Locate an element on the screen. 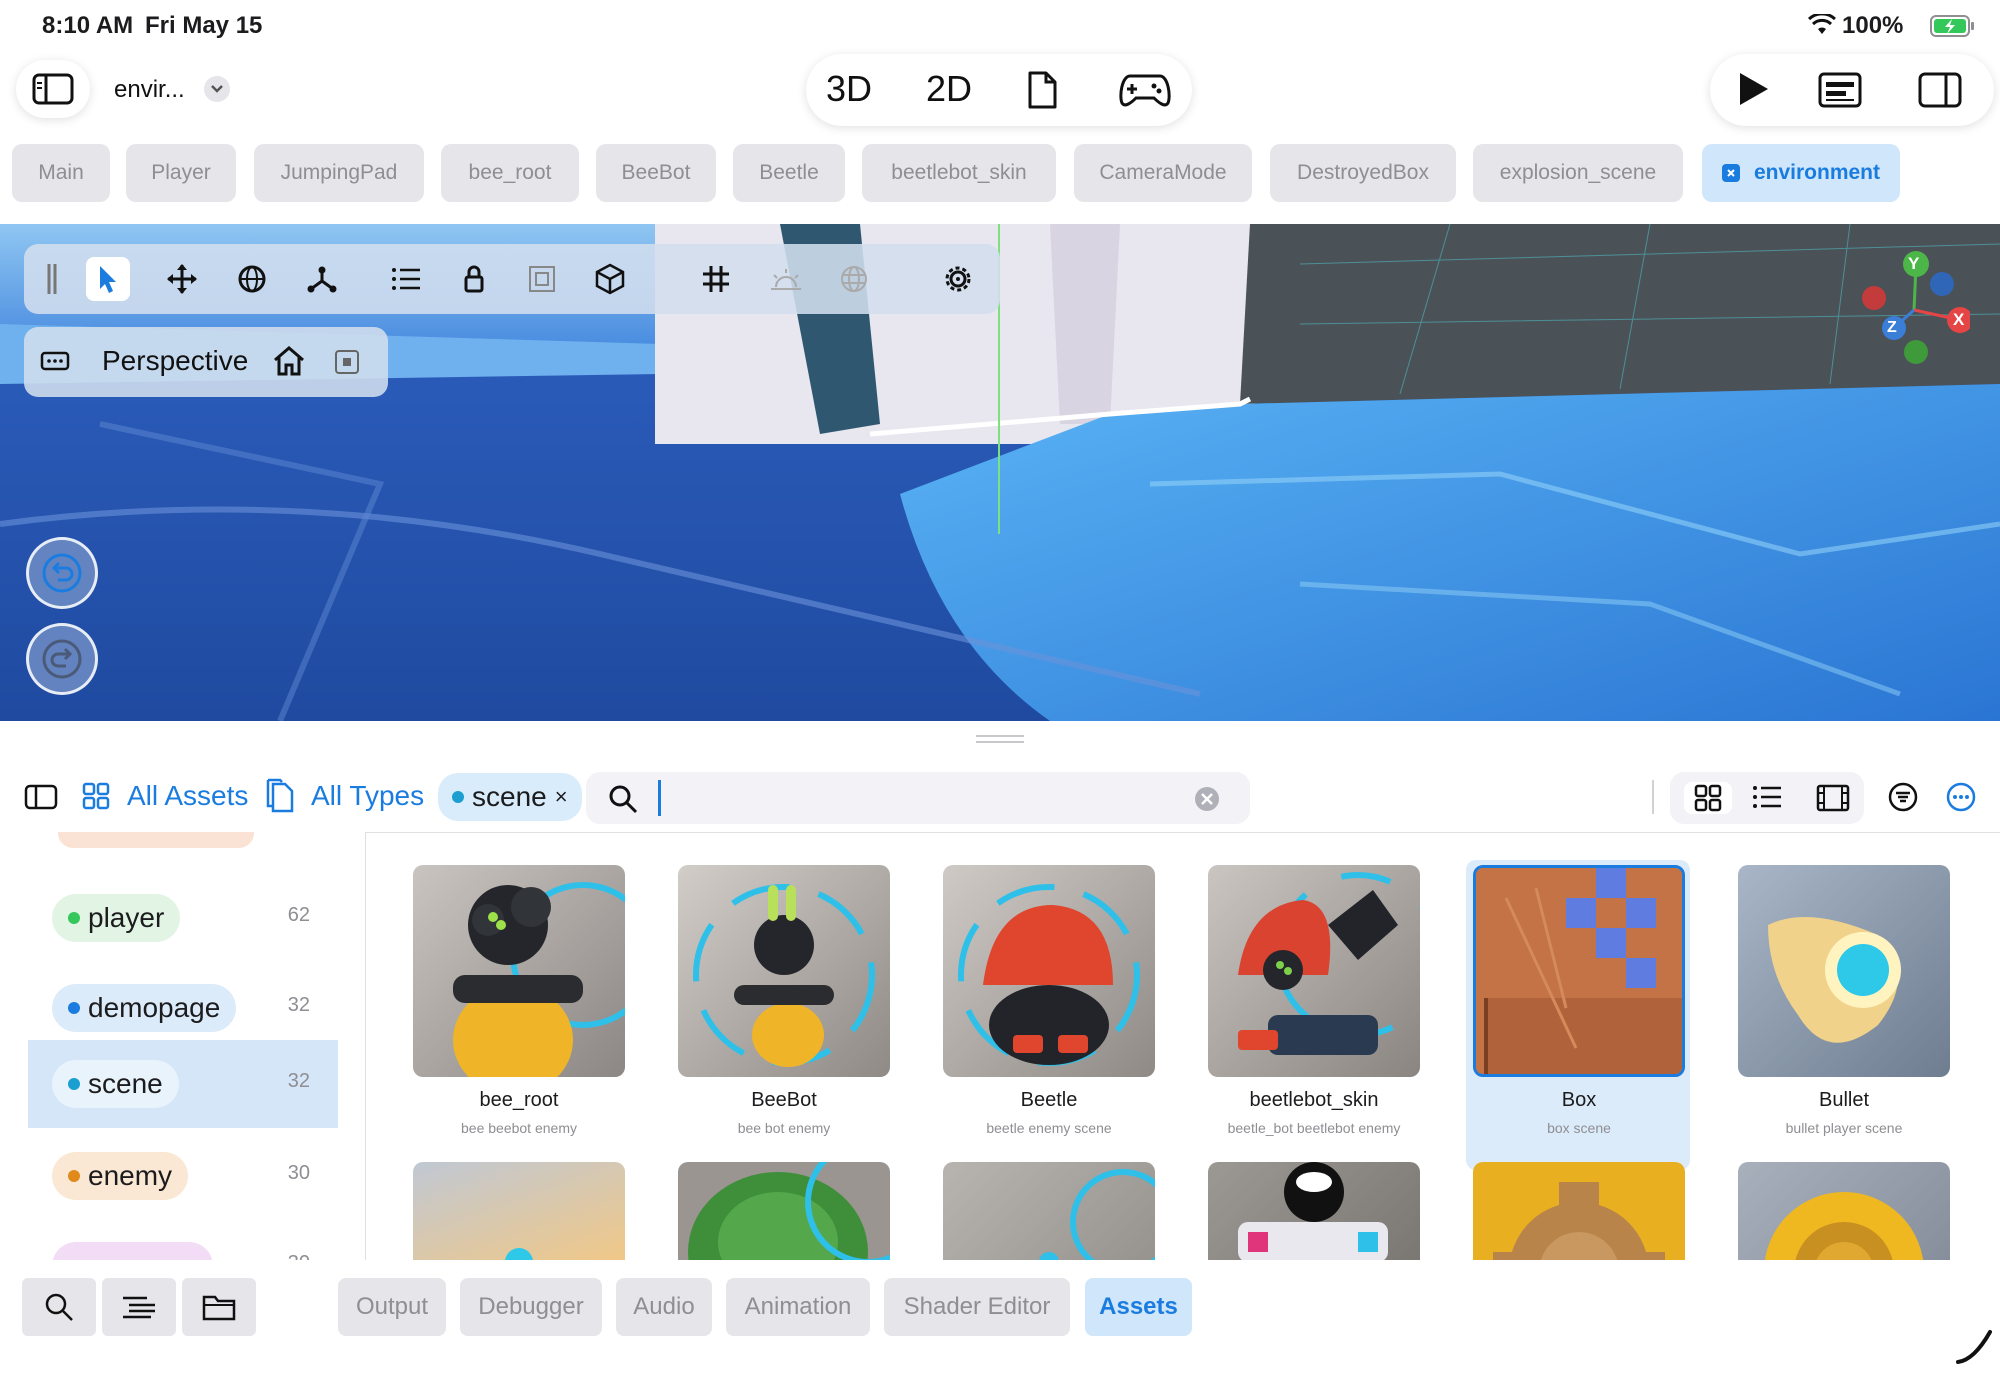 The height and width of the screenshot is (1379, 2000). tag-row-demopage: demopage 32 is located at coordinates (183, 1008).